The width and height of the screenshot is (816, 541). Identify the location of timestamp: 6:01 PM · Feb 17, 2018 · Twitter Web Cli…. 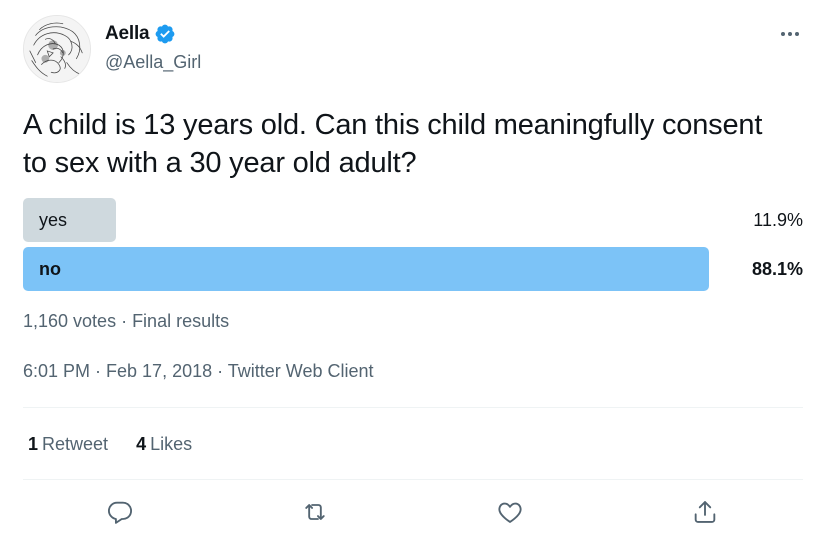
(198, 371).